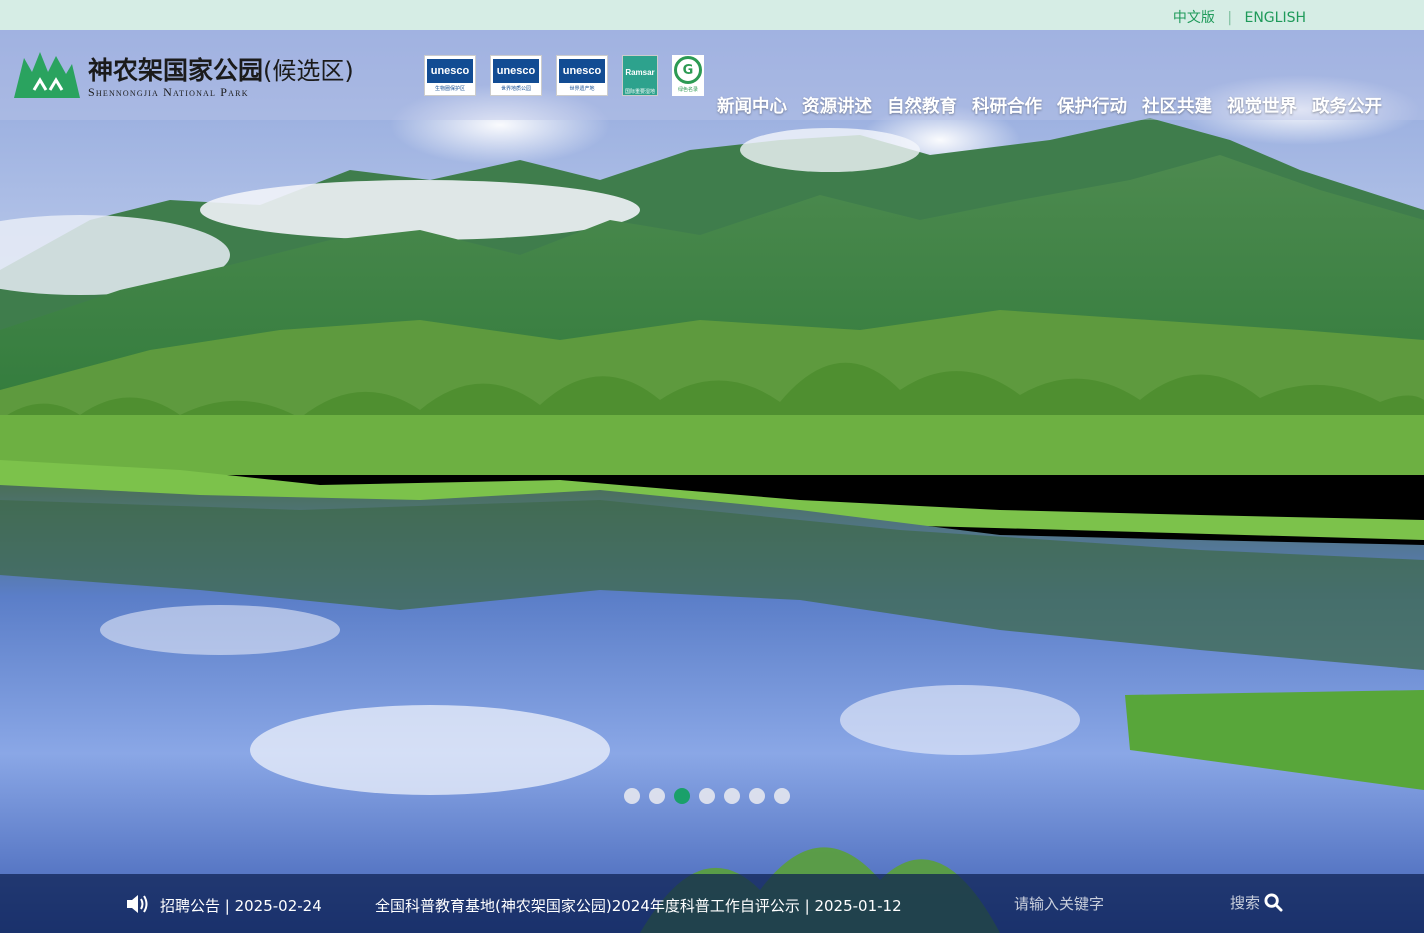  I want to click on badge-caption: 绿色名录, so click(687, 90).